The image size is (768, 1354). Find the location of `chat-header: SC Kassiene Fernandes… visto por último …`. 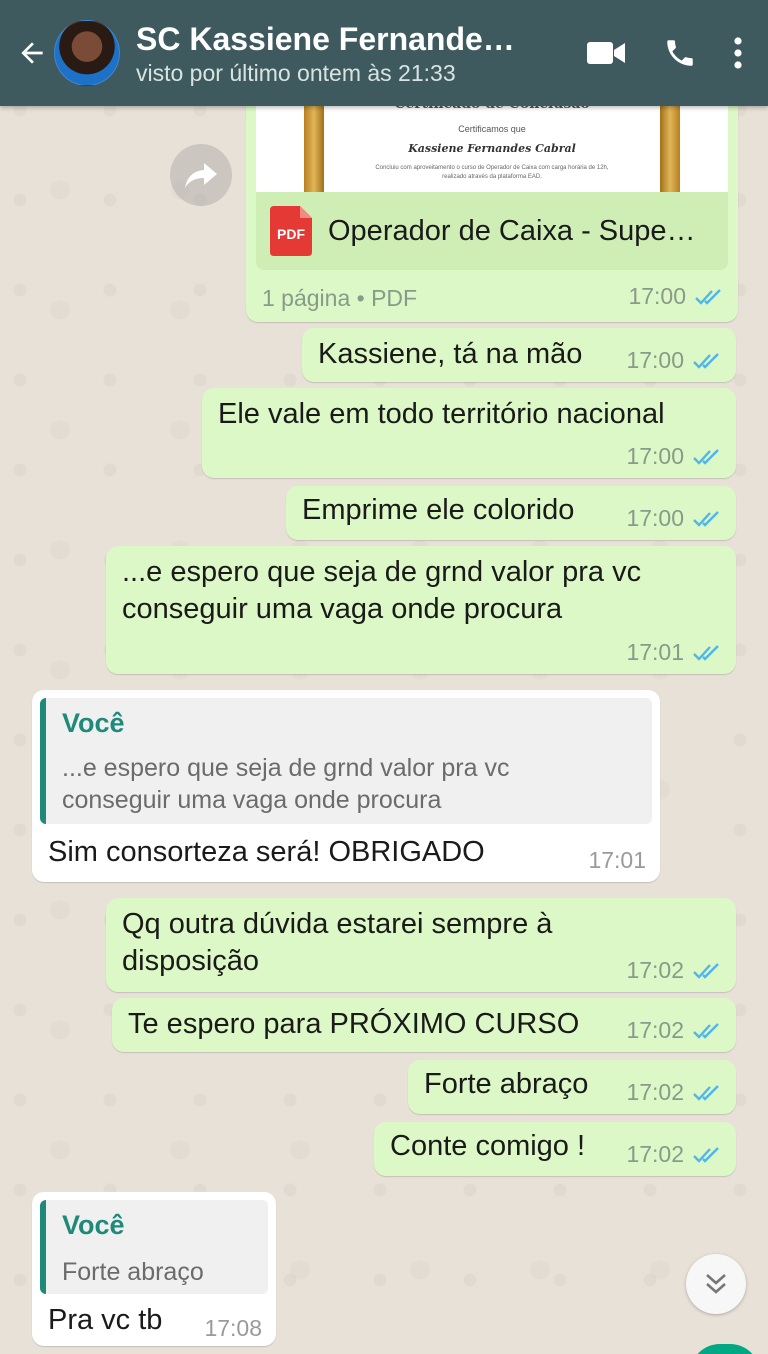

chat-header: SC Kassiene Fernandes… visto por último … is located at coordinates (384, 53).